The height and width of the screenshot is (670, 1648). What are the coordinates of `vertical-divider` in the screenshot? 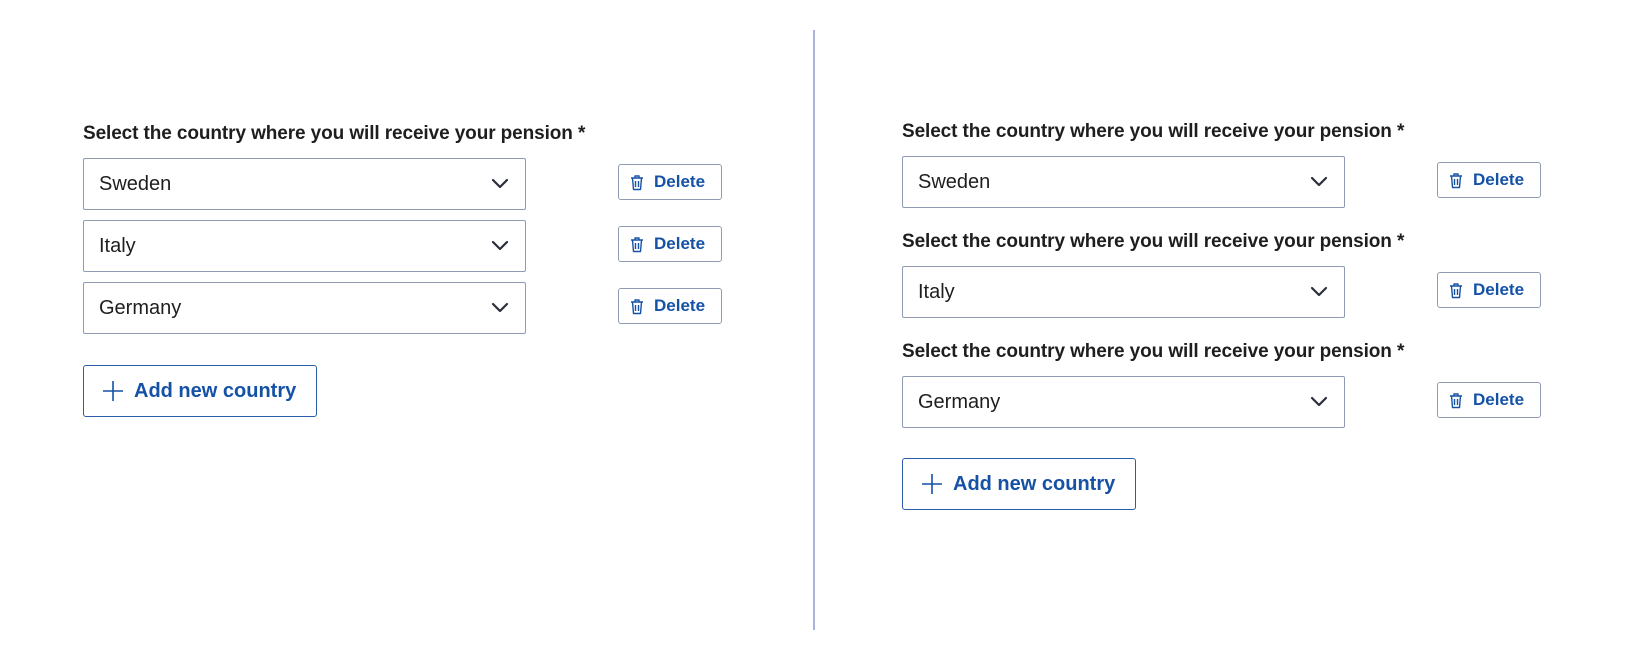 It's located at (814, 330).